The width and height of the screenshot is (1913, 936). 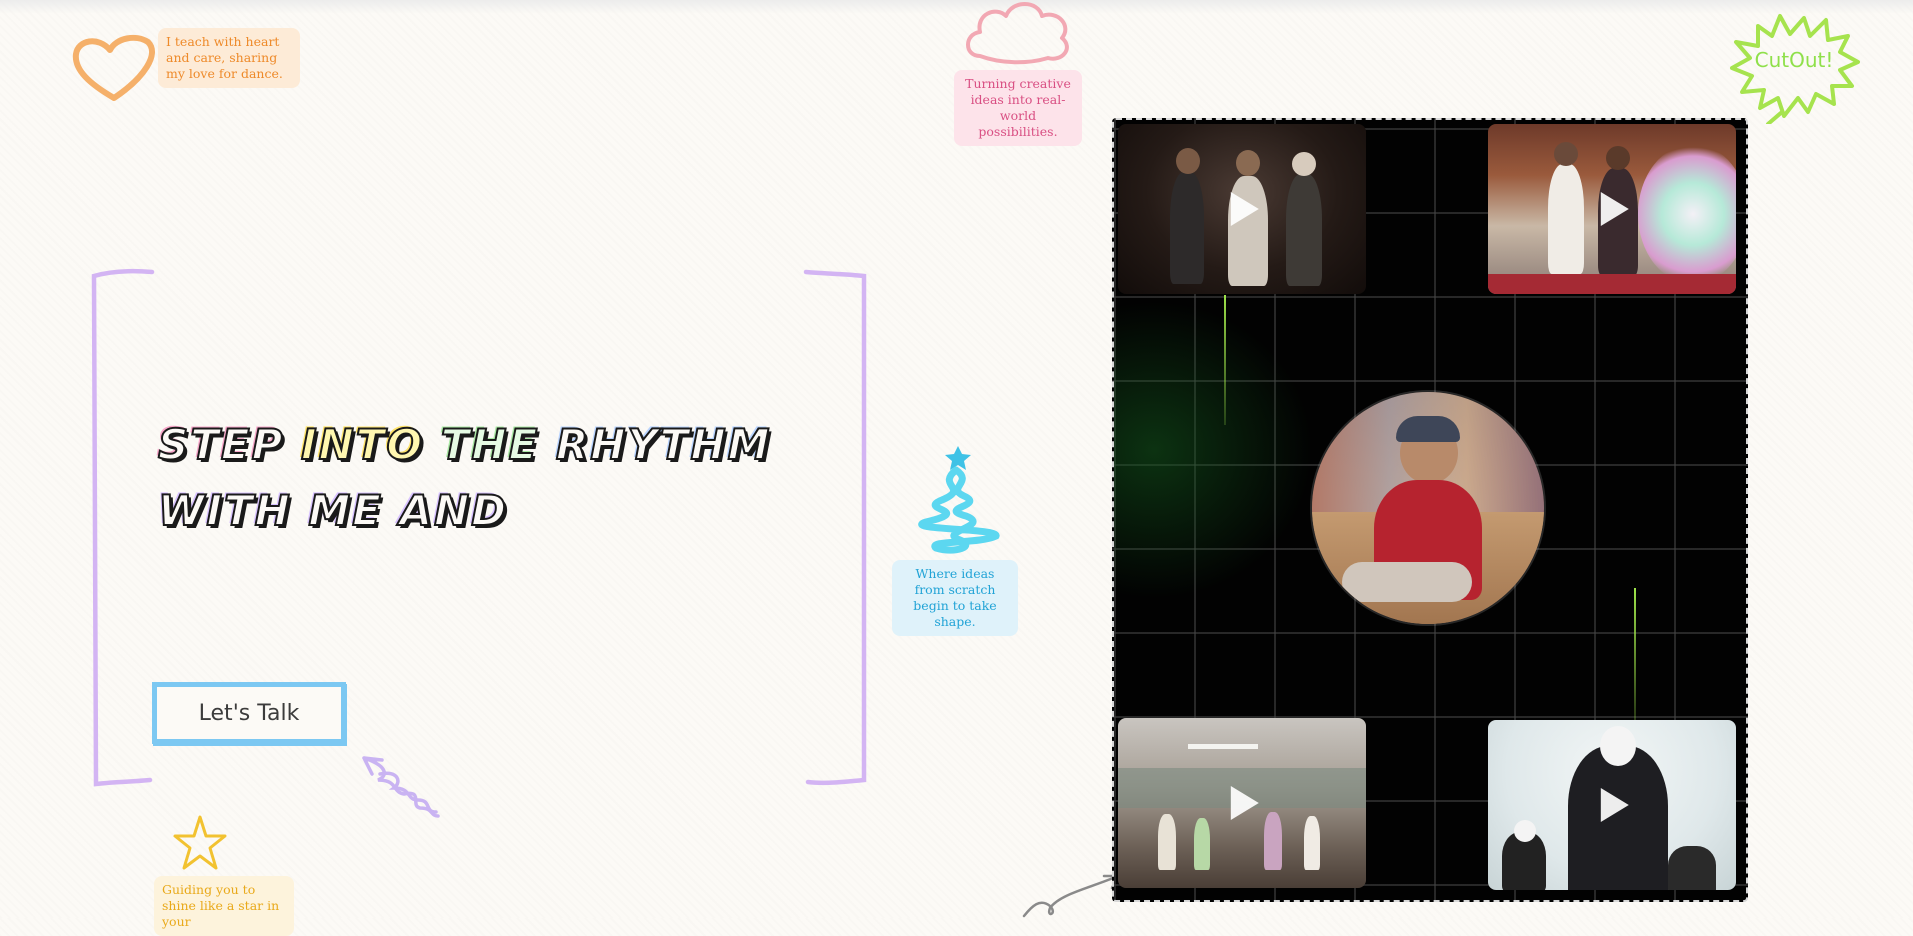 I want to click on headline-word-rhythm: RHYTHM, so click(x=663, y=444).